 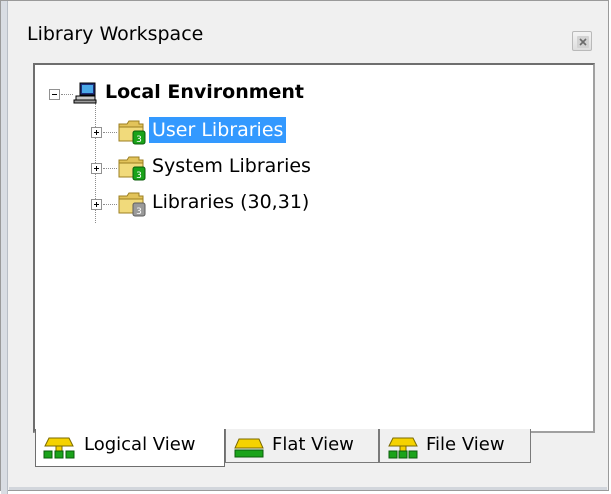 I want to click on tab-file-view: File View, so click(x=455, y=446).